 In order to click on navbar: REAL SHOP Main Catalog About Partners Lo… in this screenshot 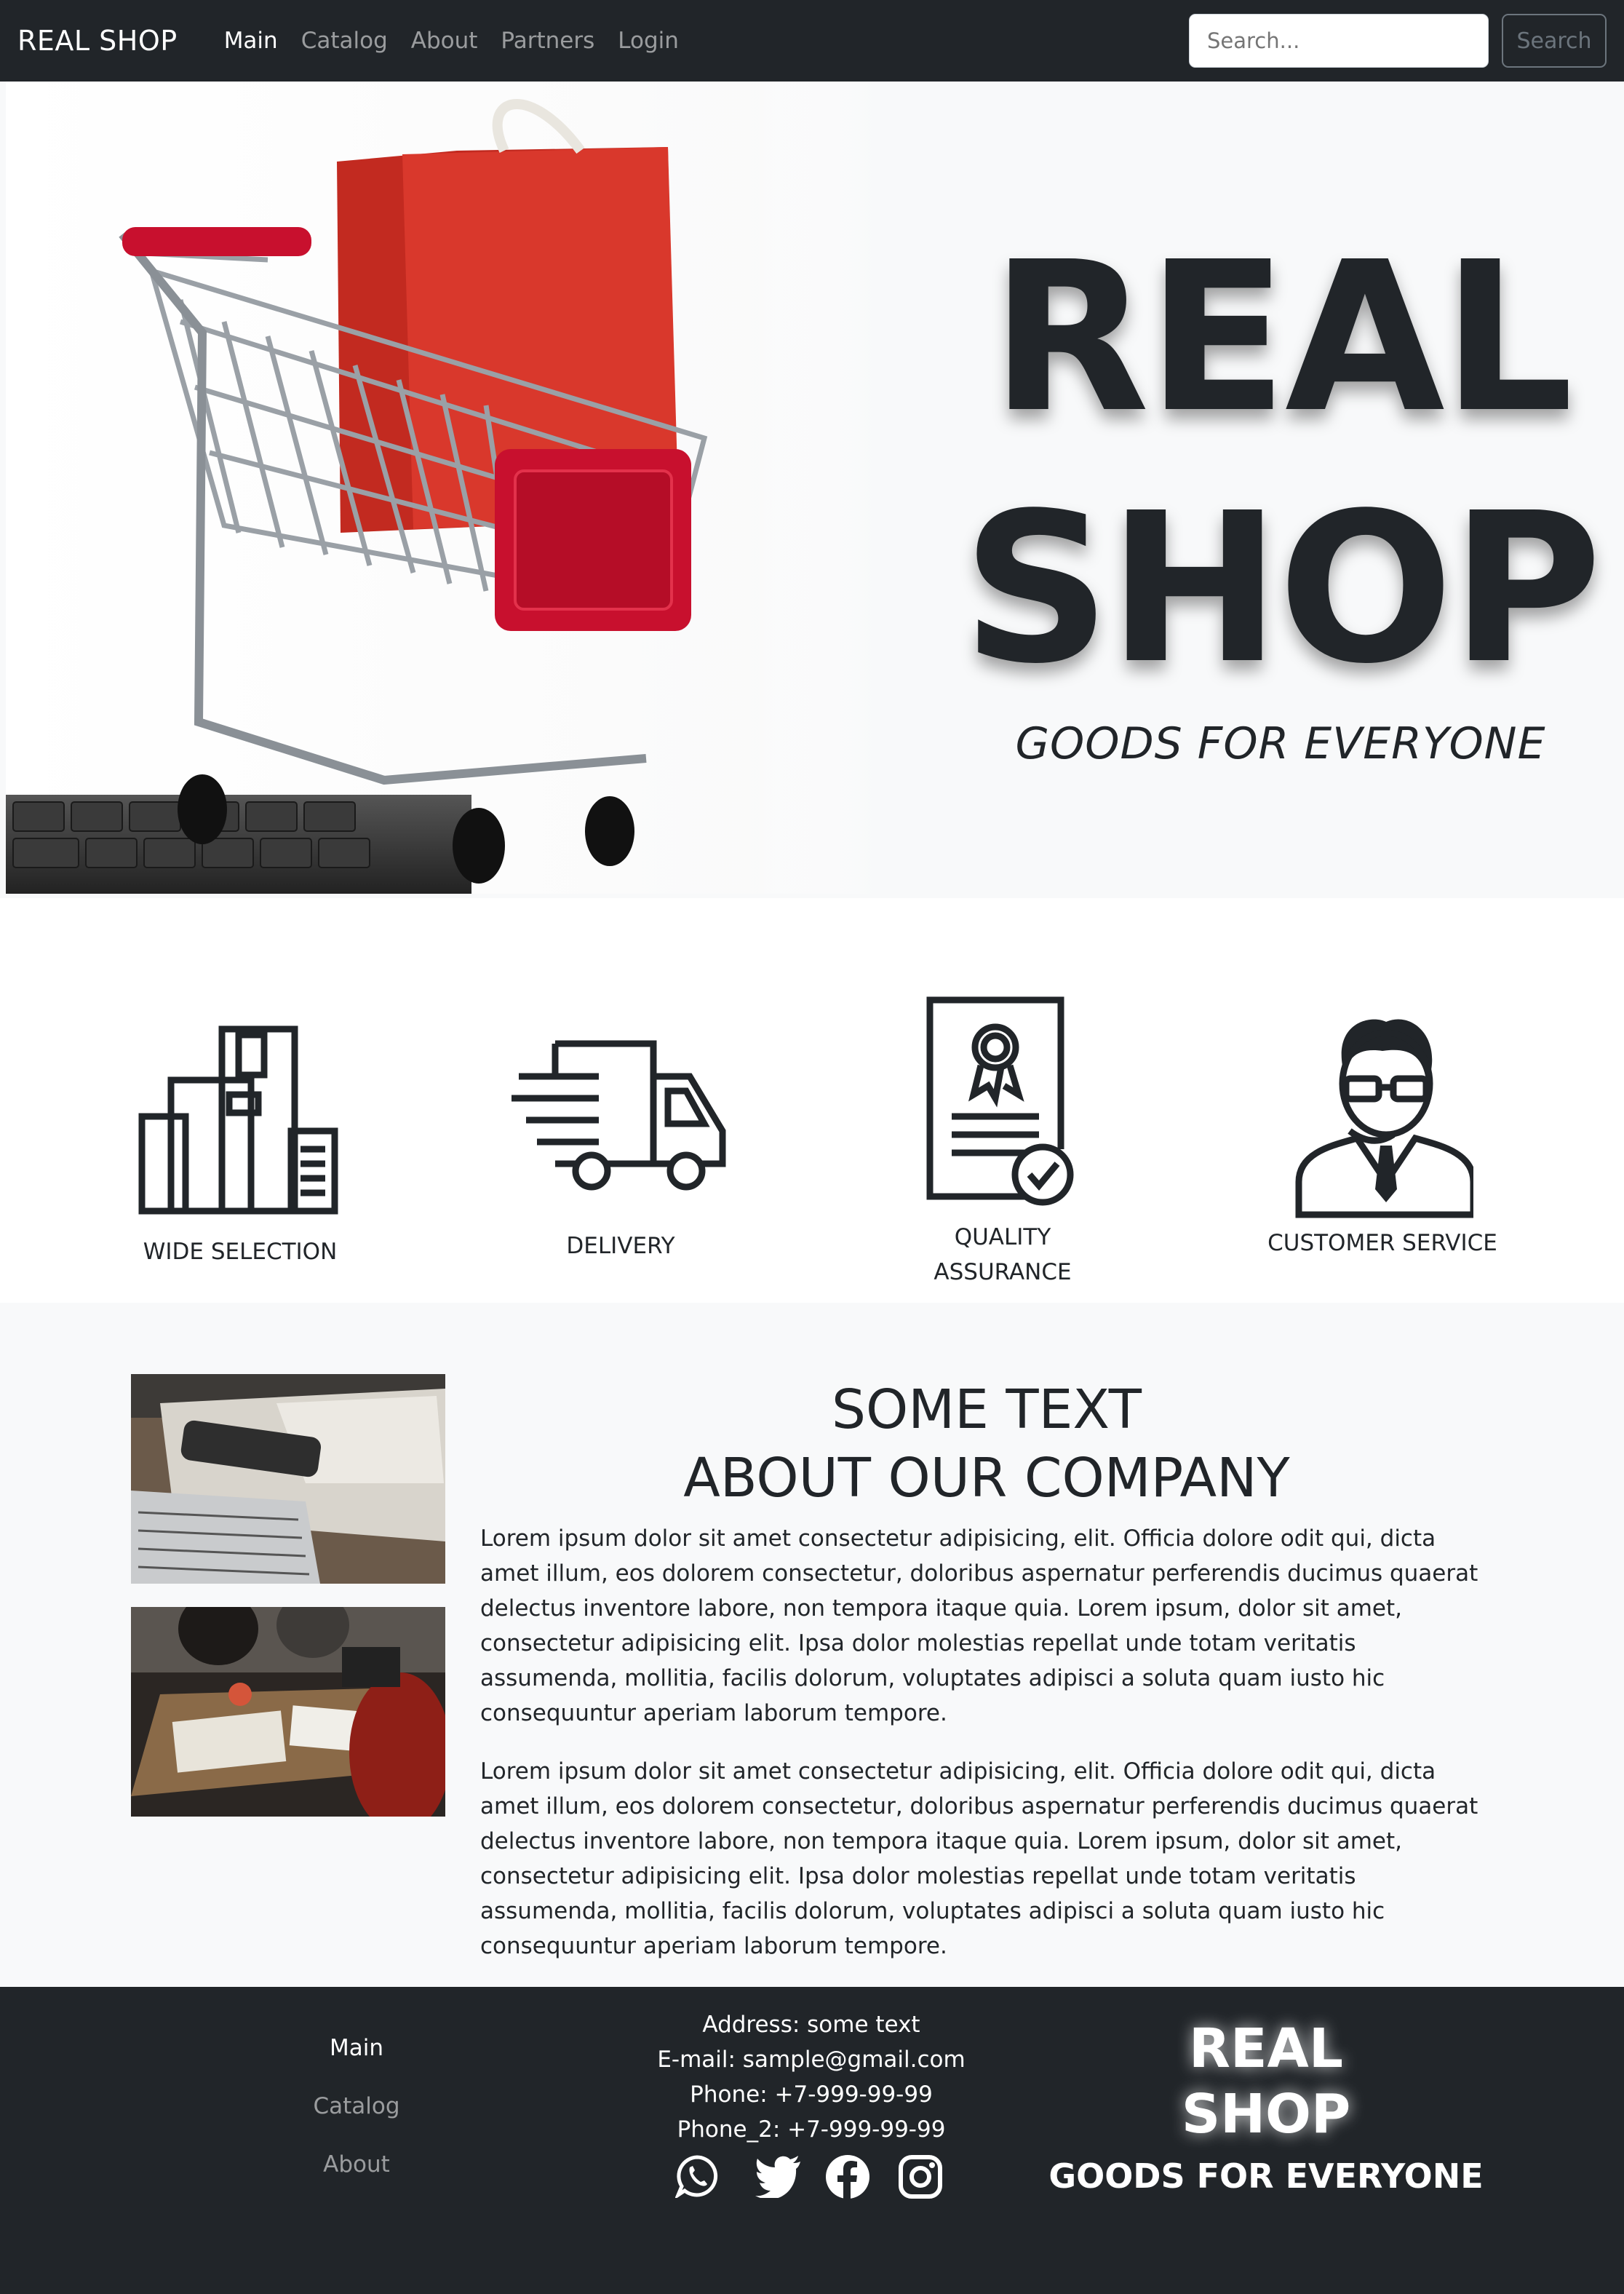, I will do `click(812, 41)`.